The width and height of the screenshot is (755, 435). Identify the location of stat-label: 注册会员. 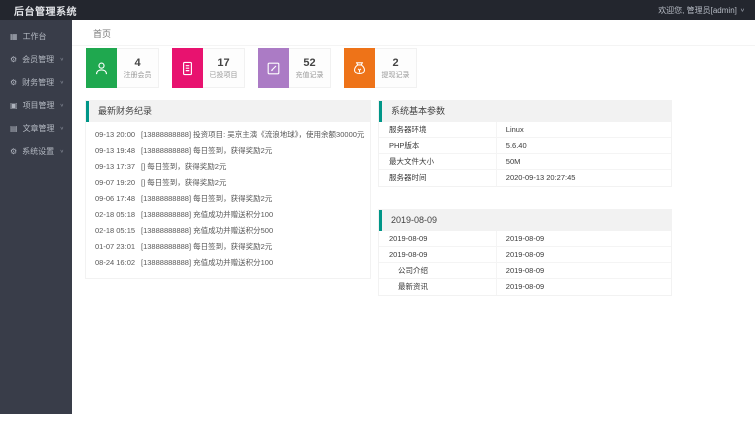
(137, 75).